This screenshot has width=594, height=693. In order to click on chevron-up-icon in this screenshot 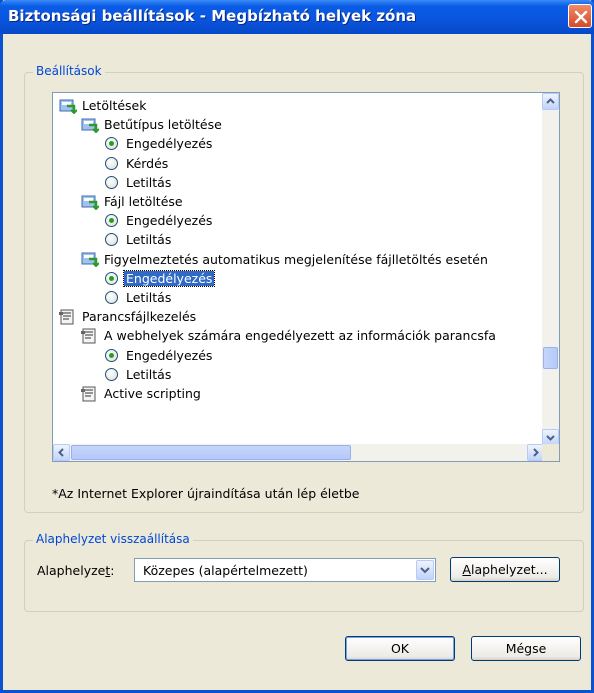, I will do `click(550, 101)`.